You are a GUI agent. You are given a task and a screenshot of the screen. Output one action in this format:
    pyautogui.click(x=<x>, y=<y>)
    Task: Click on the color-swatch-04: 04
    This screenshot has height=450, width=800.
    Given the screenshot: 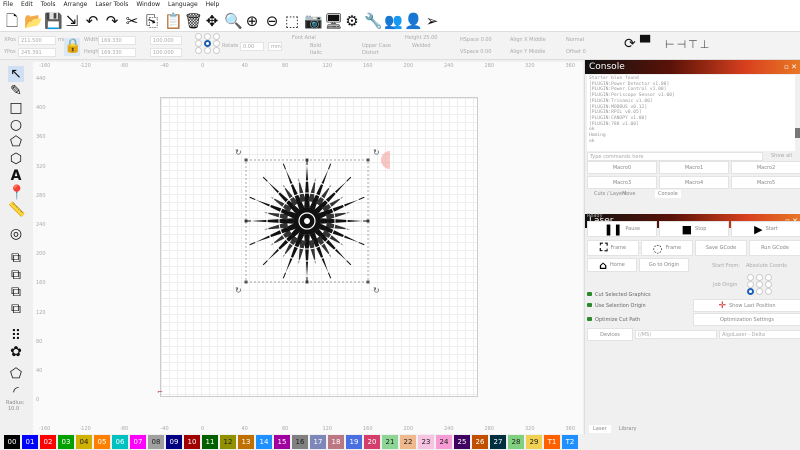 What is the action you would take?
    pyautogui.click(x=84, y=442)
    